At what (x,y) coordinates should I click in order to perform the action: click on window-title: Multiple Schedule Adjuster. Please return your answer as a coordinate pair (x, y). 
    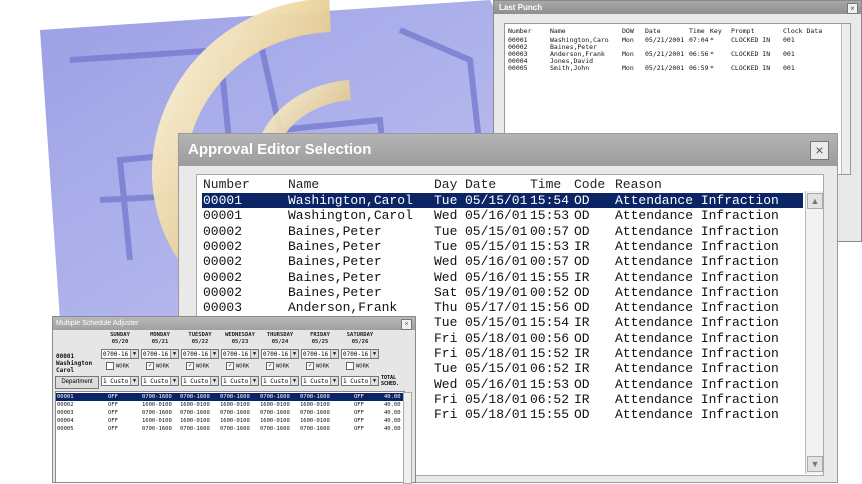
    Looking at the image, I should click on (97, 323).